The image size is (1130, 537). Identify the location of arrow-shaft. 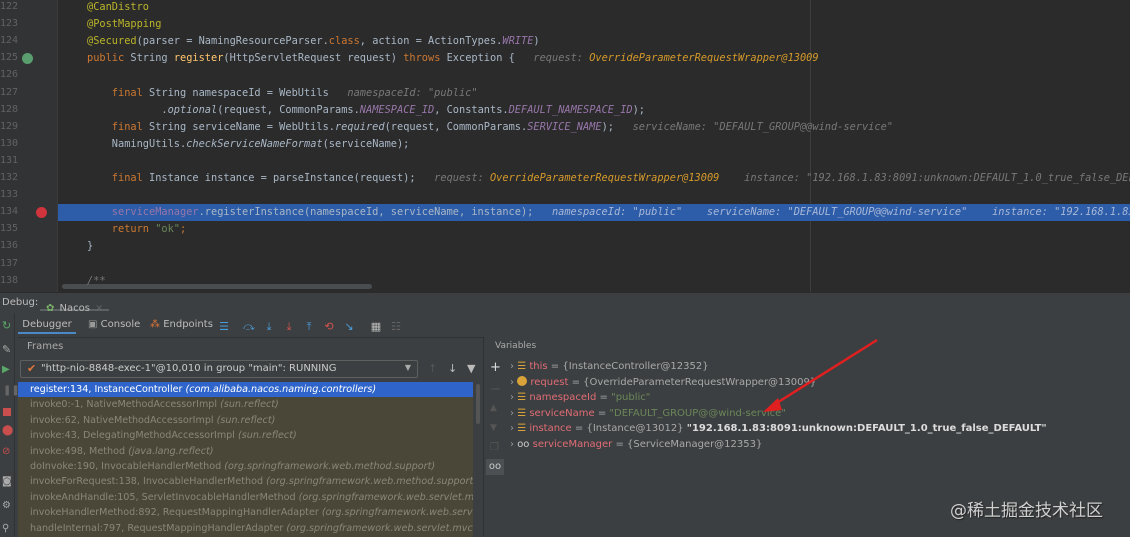
(824, 373).